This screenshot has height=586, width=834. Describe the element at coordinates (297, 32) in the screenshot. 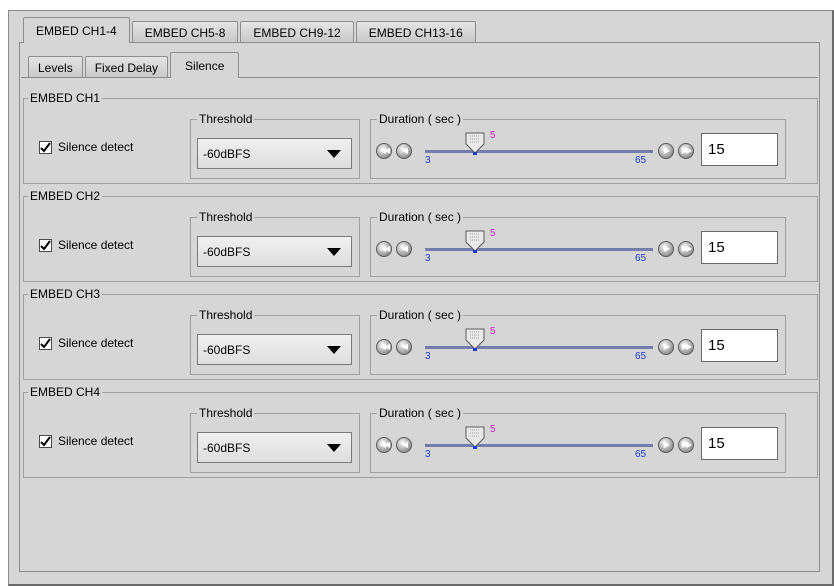

I see `tab-embed-ch9-12: EMBED CH9-12` at that location.